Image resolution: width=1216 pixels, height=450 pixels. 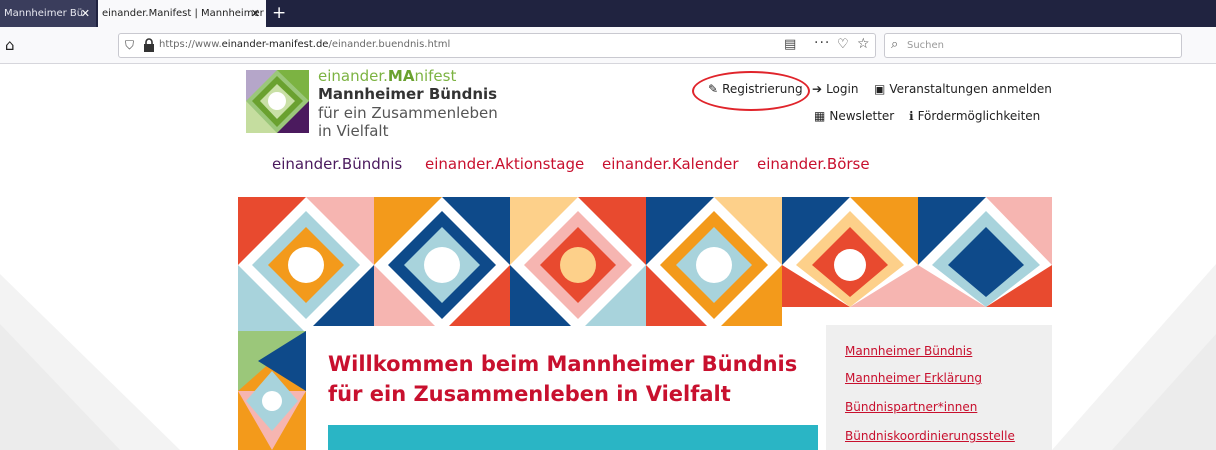 What do you see at coordinates (911, 116) in the screenshot?
I see `info-icon: ℹ` at bounding box center [911, 116].